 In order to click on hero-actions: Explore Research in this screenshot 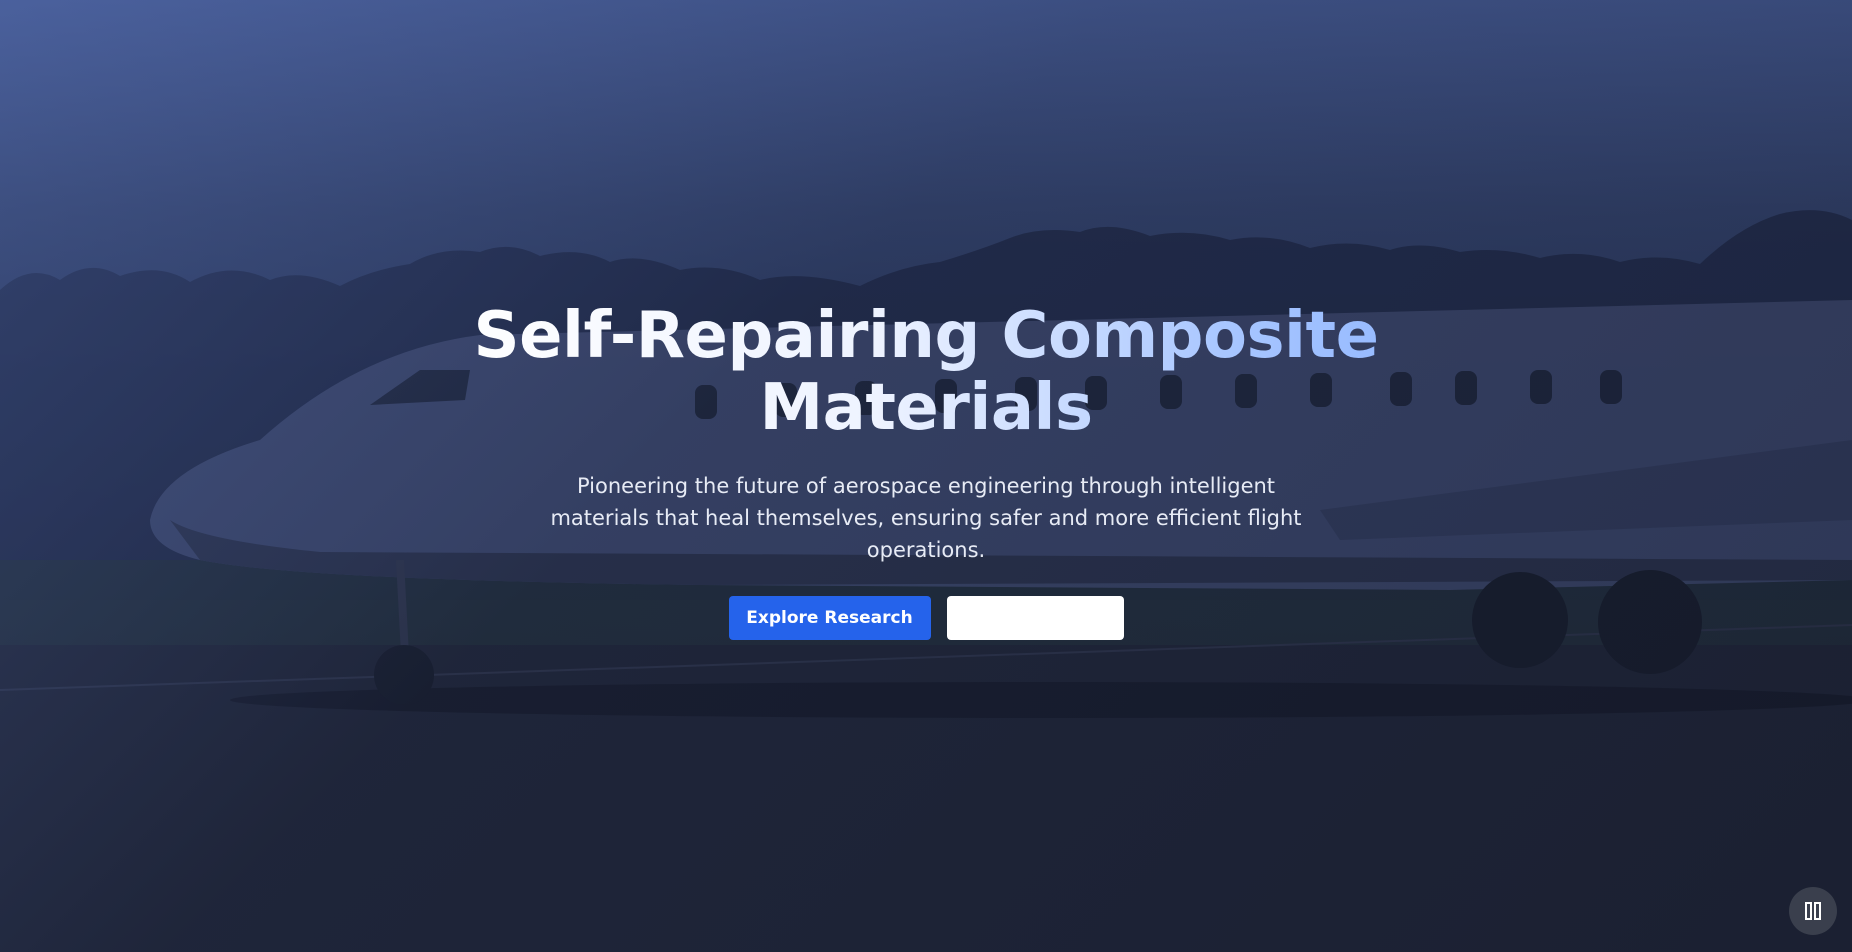, I will do `click(926, 618)`.